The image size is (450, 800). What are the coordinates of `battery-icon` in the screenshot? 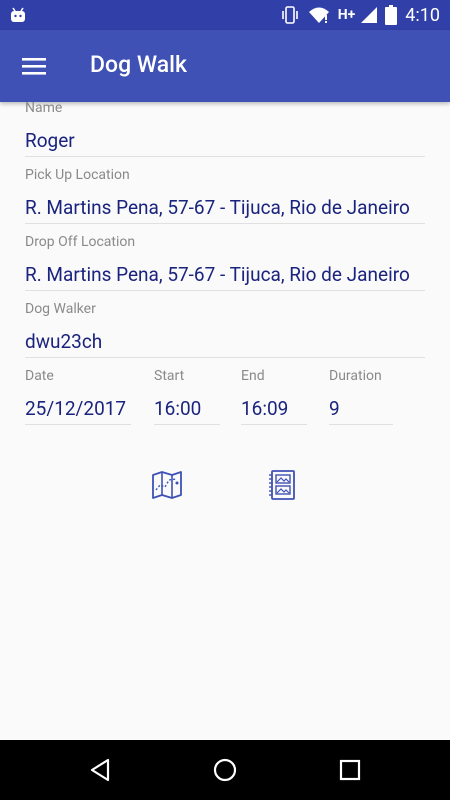 It's located at (391, 15).